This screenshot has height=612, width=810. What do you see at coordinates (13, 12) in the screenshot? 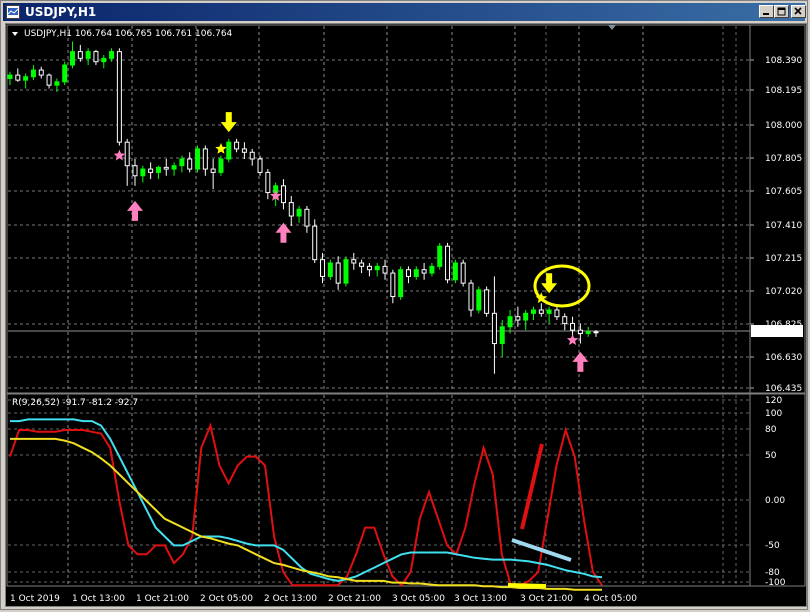
I see `chart-window-icon` at bounding box center [13, 12].